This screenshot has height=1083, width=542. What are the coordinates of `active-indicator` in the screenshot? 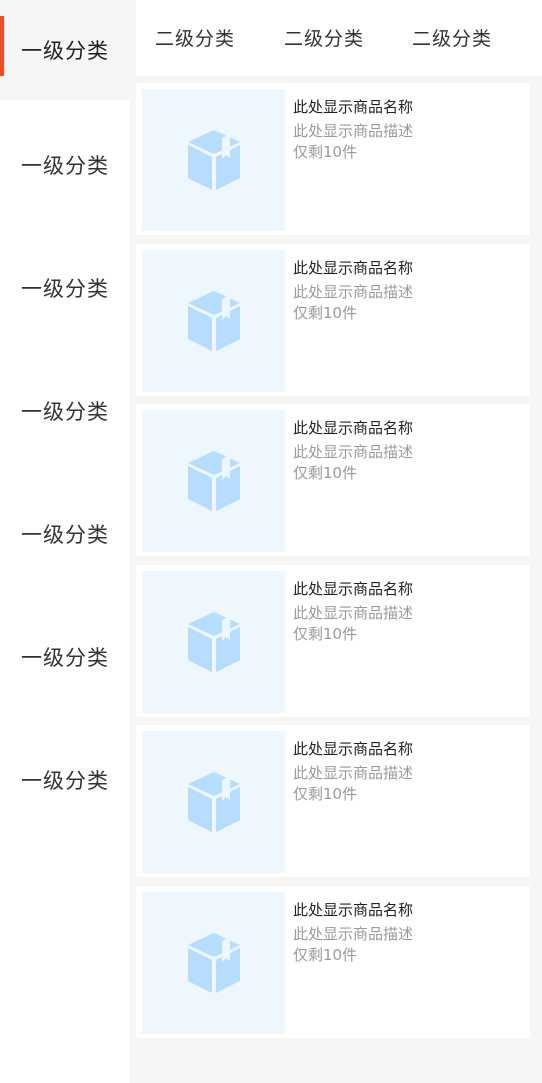 It's located at (2, 46).